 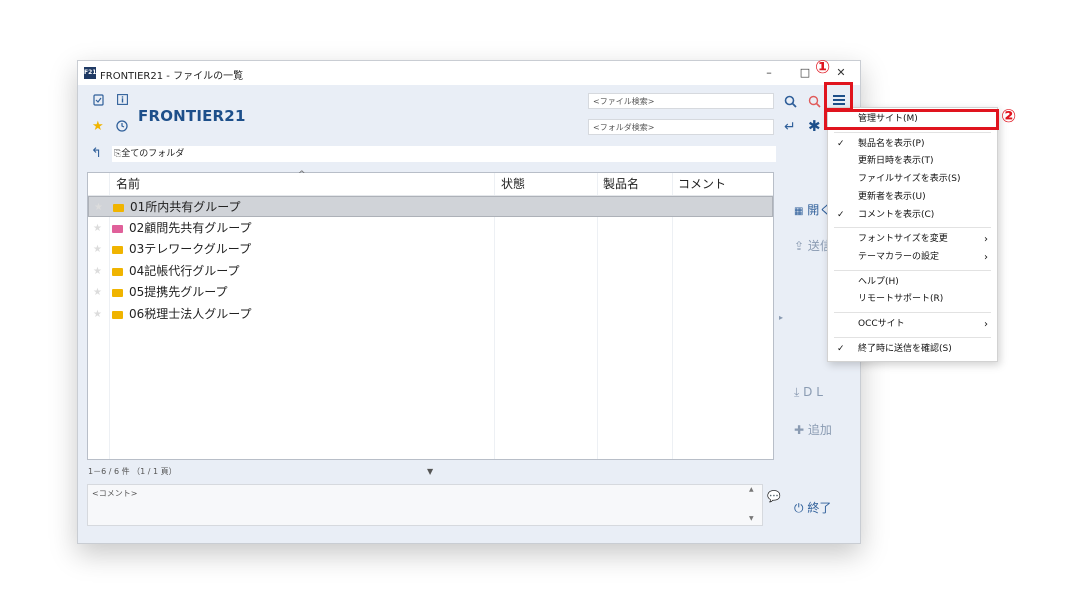 What do you see at coordinates (841, 73) in the screenshot?
I see `close-button: ✕` at bounding box center [841, 73].